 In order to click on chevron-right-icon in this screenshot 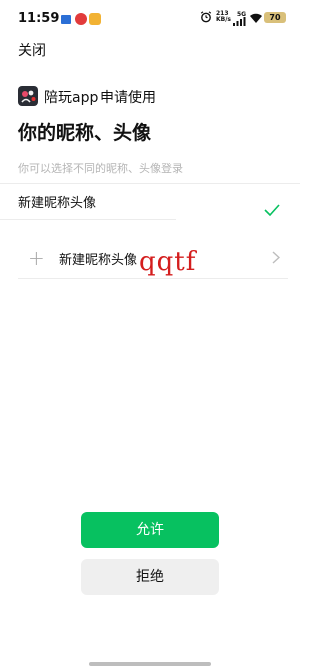, I will do `click(276, 257)`.